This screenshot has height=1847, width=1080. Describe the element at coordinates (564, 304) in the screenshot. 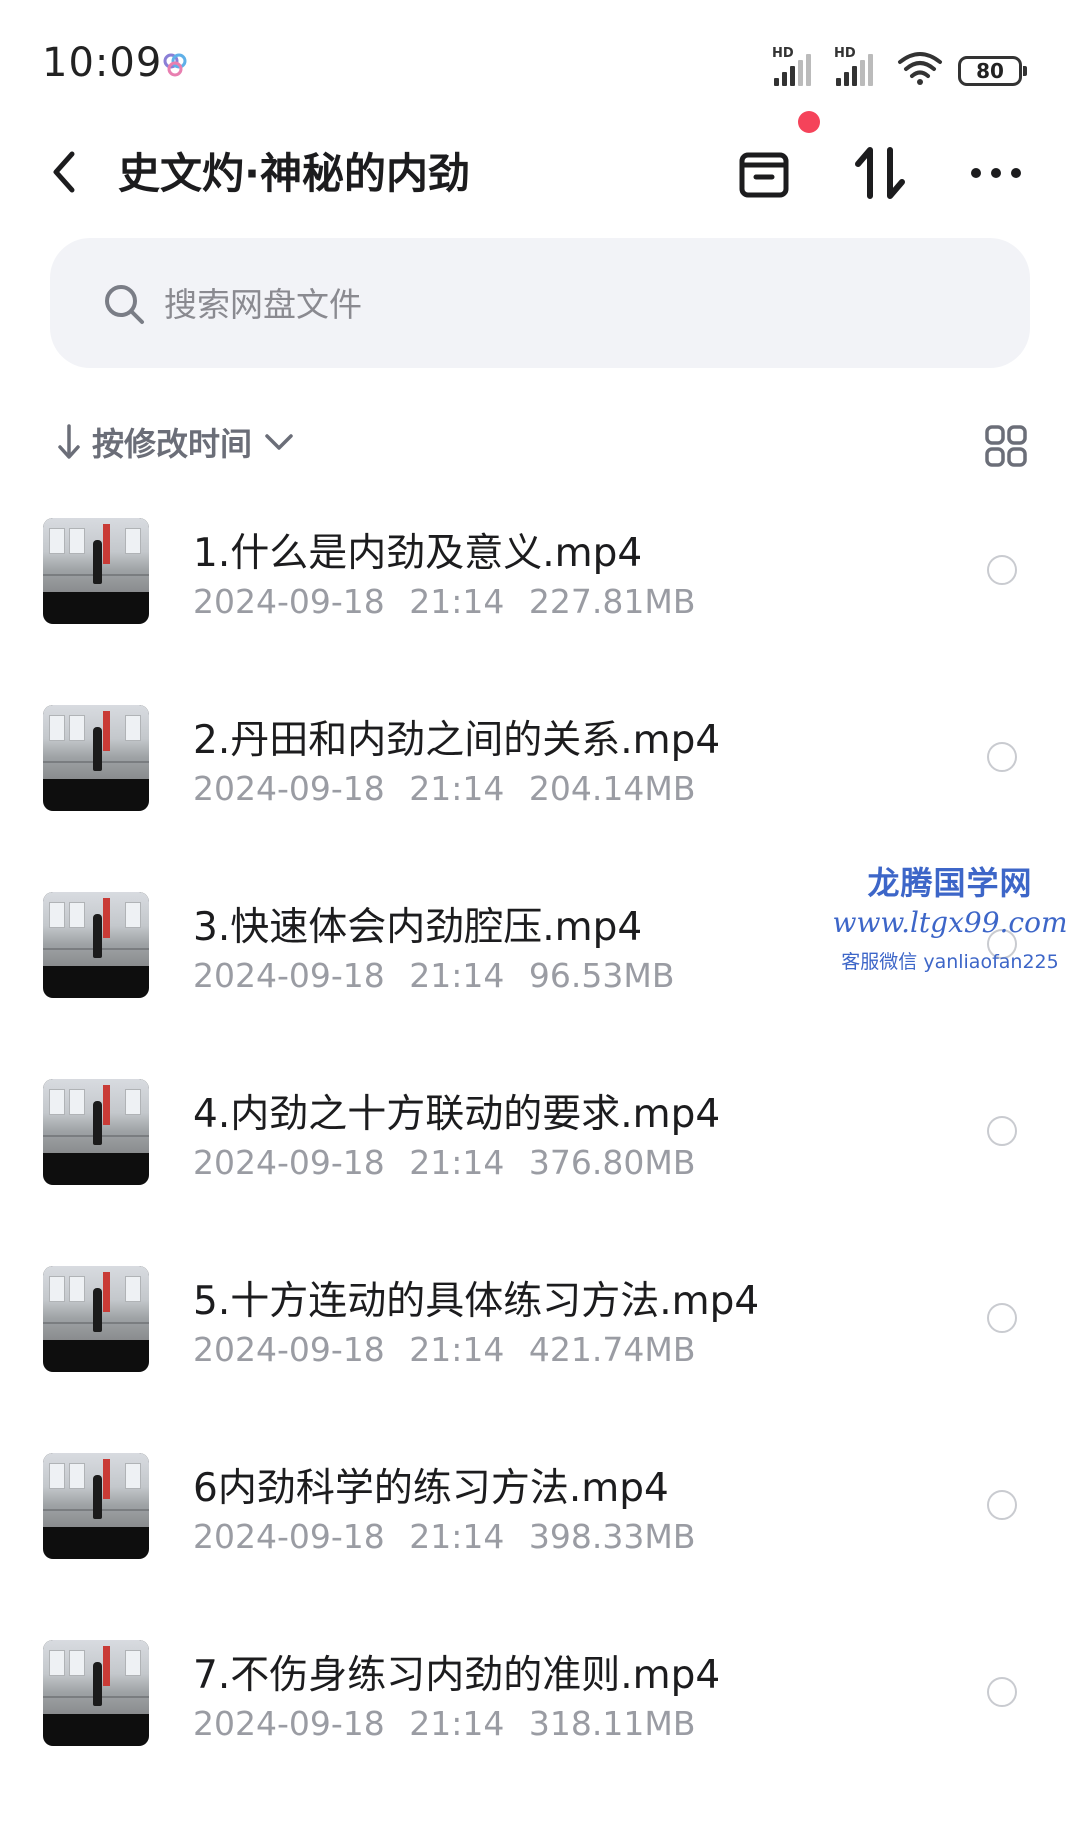

I see `search-input` at that location.